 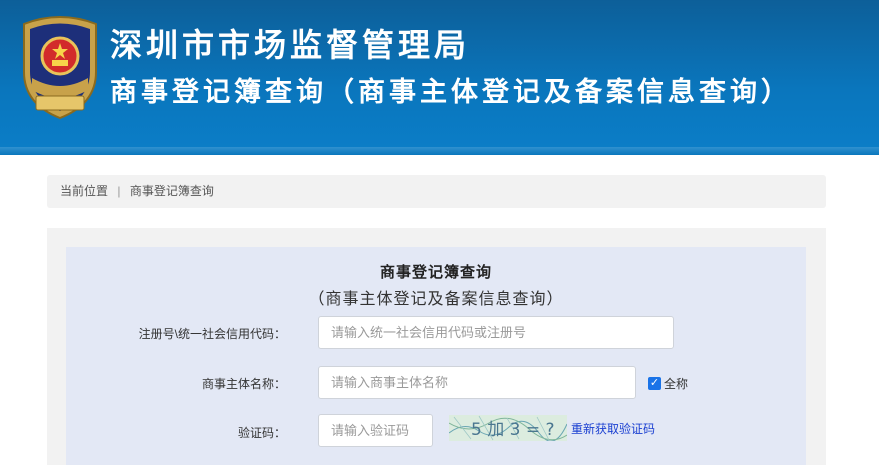 What do you see at coordinates (375, 430) in the screenshot?
I see `captcha-input` at bounding box center [375, 430].